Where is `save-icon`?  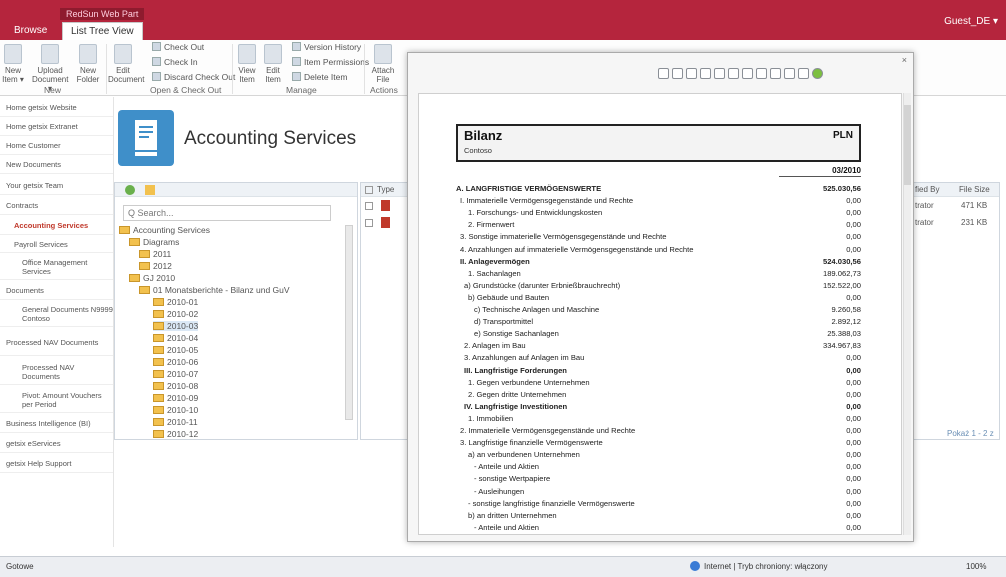
save-icon is located at coordinates (775, 73).